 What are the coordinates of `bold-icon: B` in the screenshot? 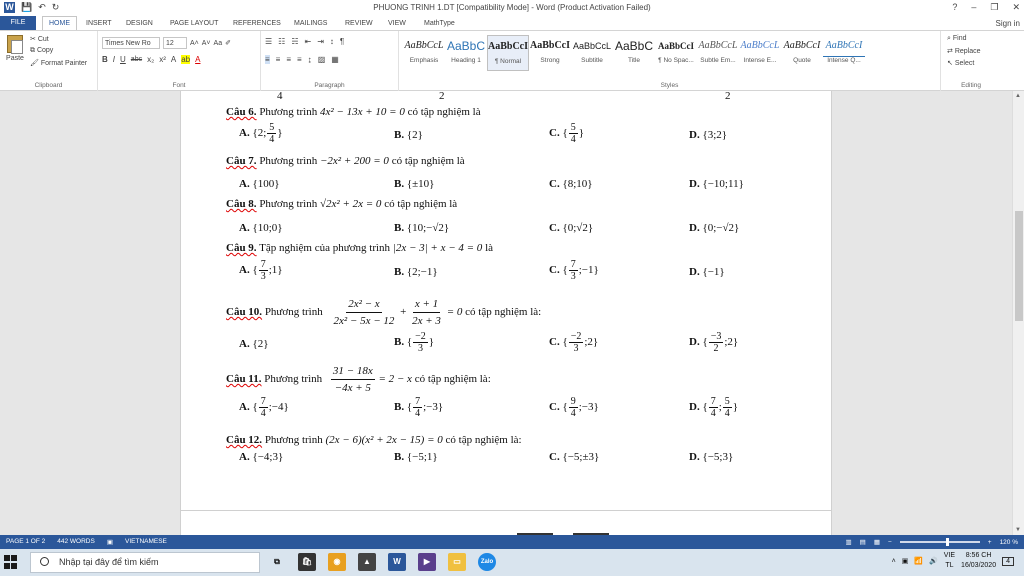 It's located at (105, 59).